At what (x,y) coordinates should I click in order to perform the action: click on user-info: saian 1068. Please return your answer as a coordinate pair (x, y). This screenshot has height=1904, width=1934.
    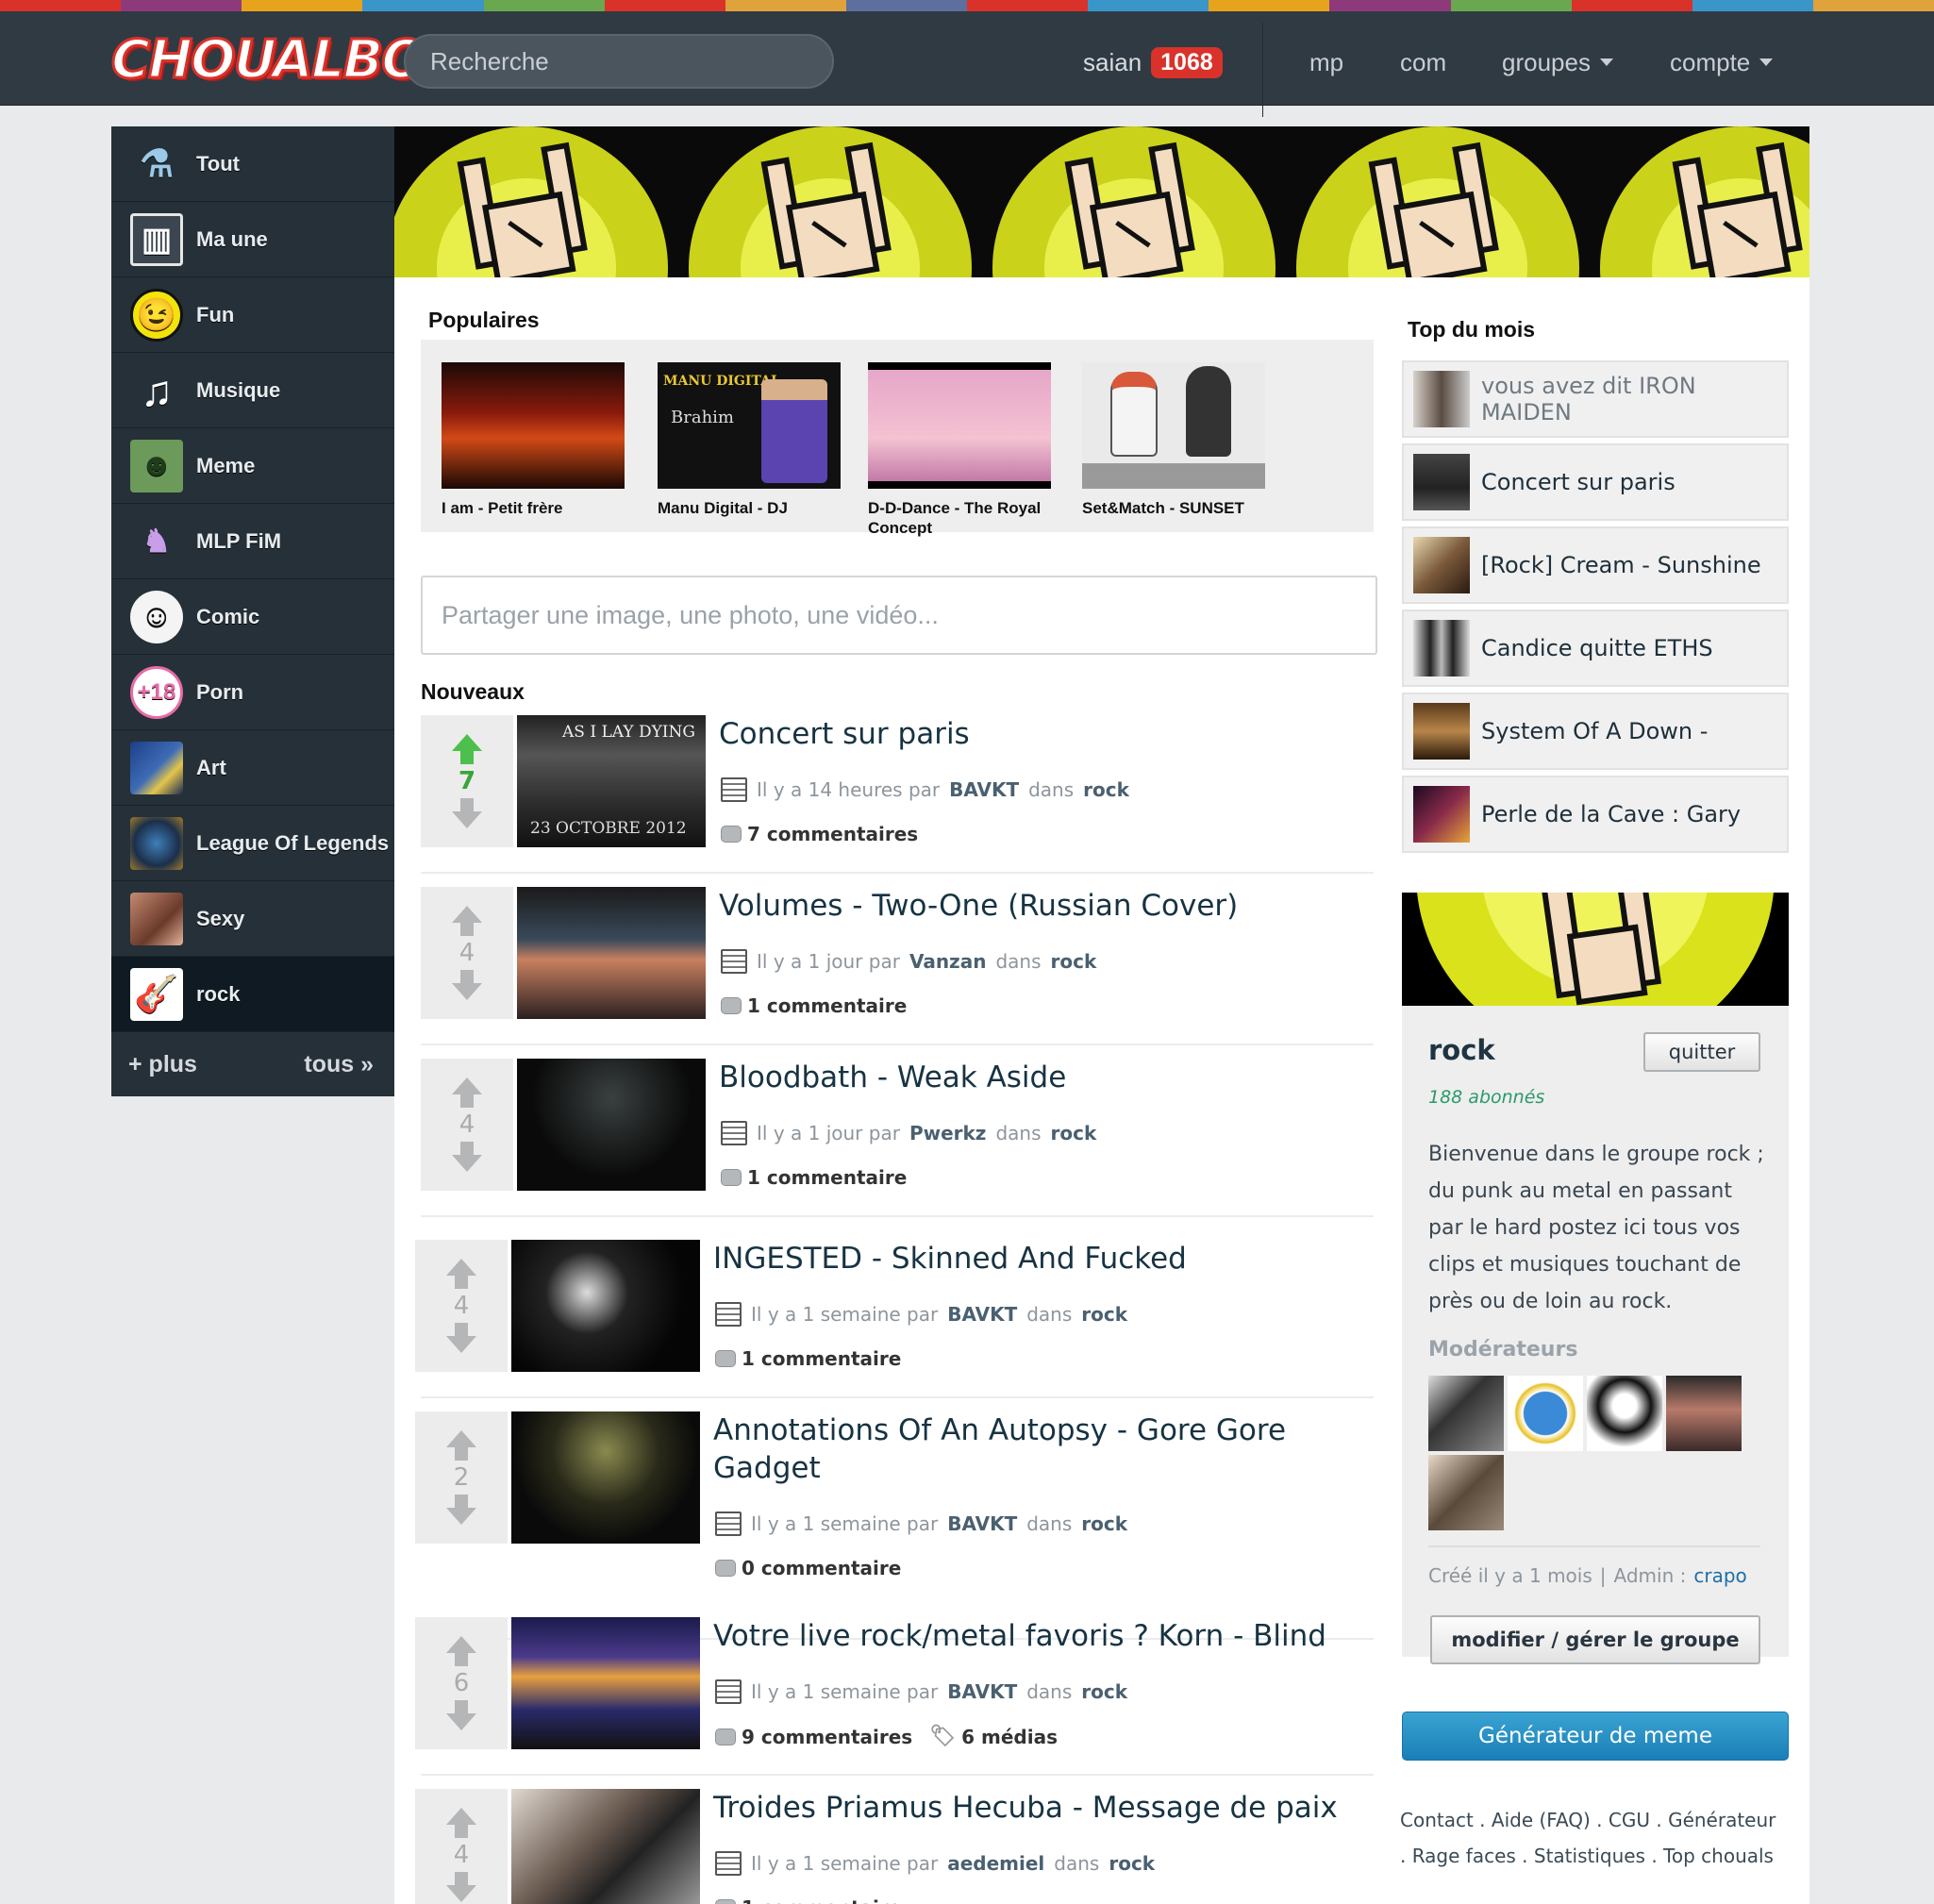
    Looking at the image, I should click on (1153, 62).